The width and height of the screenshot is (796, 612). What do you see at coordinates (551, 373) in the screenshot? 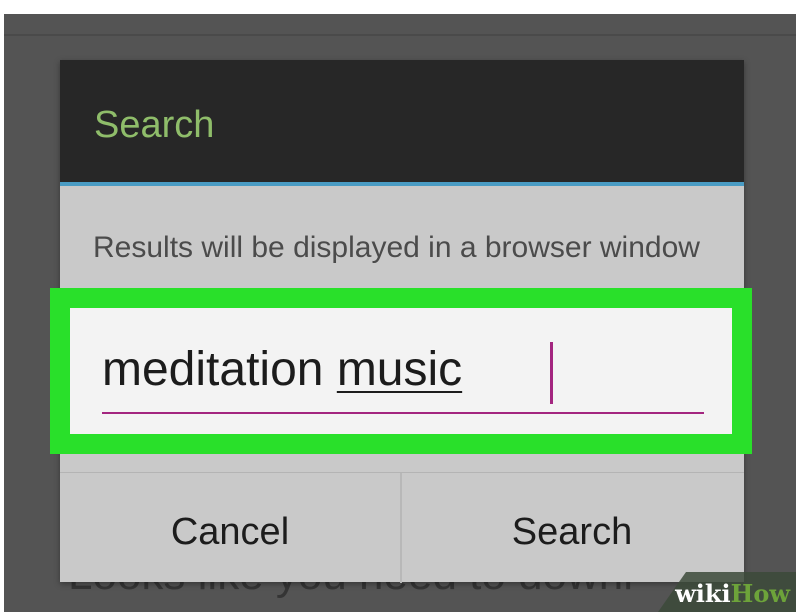
I see `text-caret` at bounding box center [551, 373].